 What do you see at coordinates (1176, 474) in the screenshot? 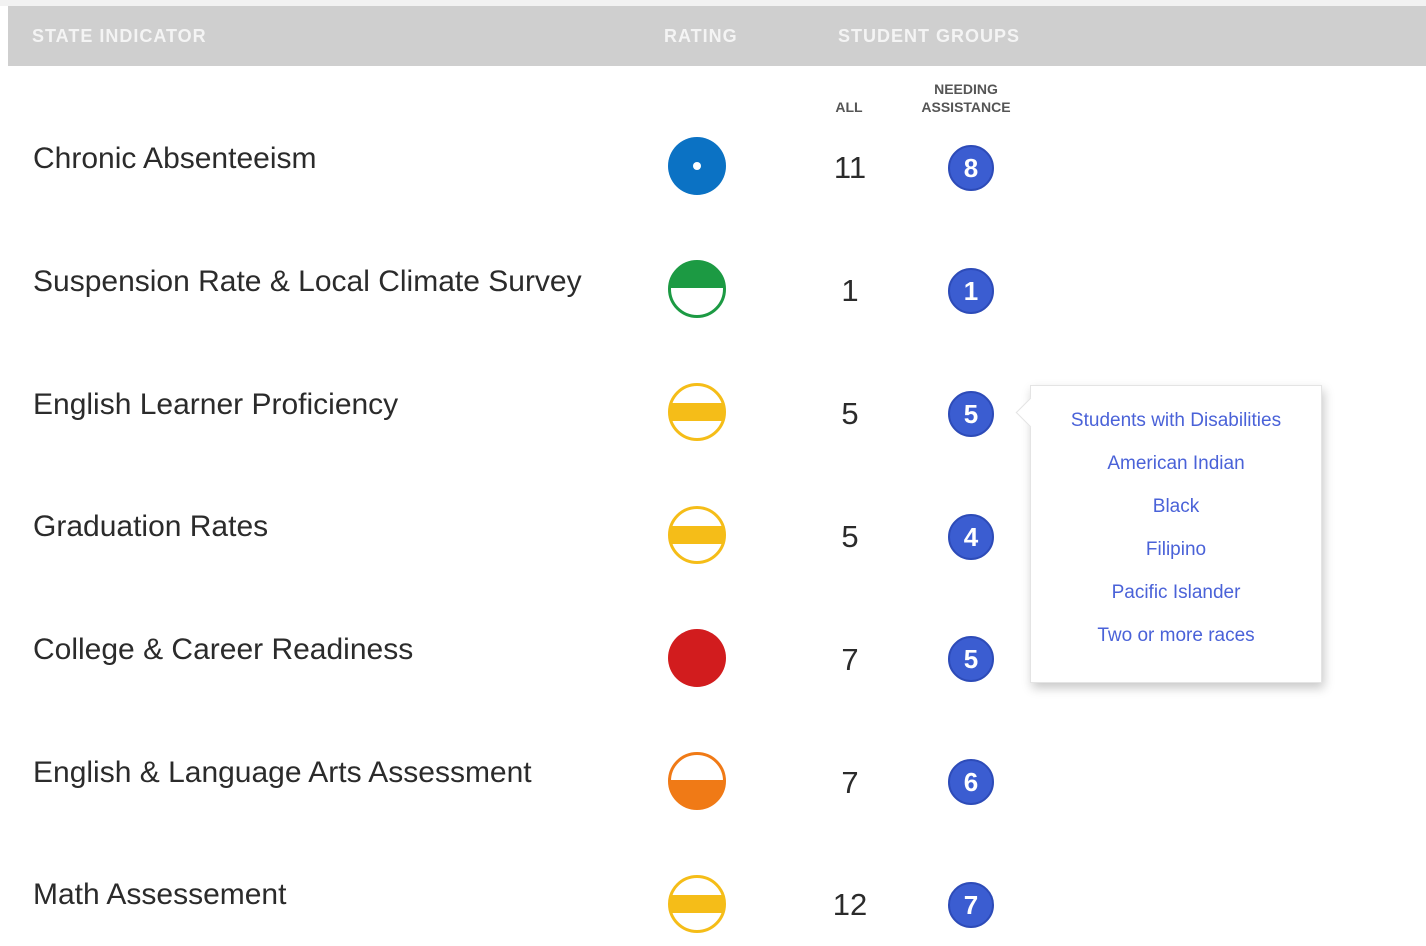
I see `student-group-link: American Indian` at bounding box center [1176, 474].